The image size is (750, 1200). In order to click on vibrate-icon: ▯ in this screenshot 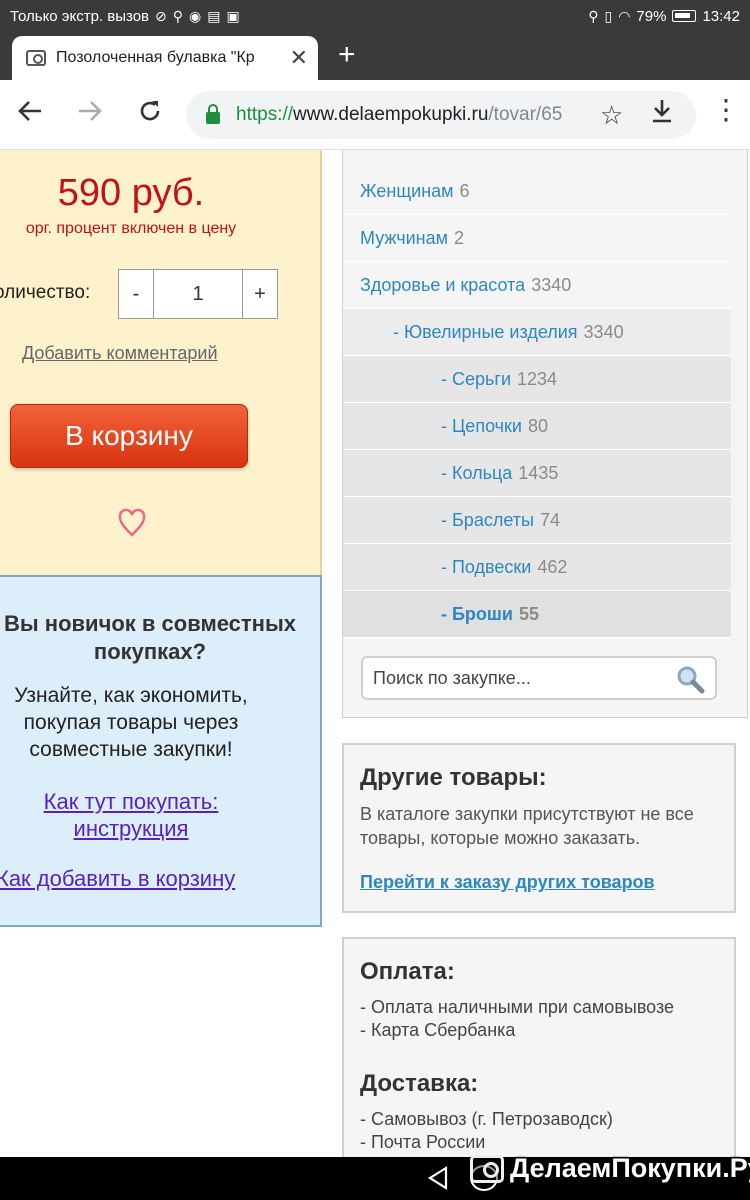, I will do `click(608, 16)`.